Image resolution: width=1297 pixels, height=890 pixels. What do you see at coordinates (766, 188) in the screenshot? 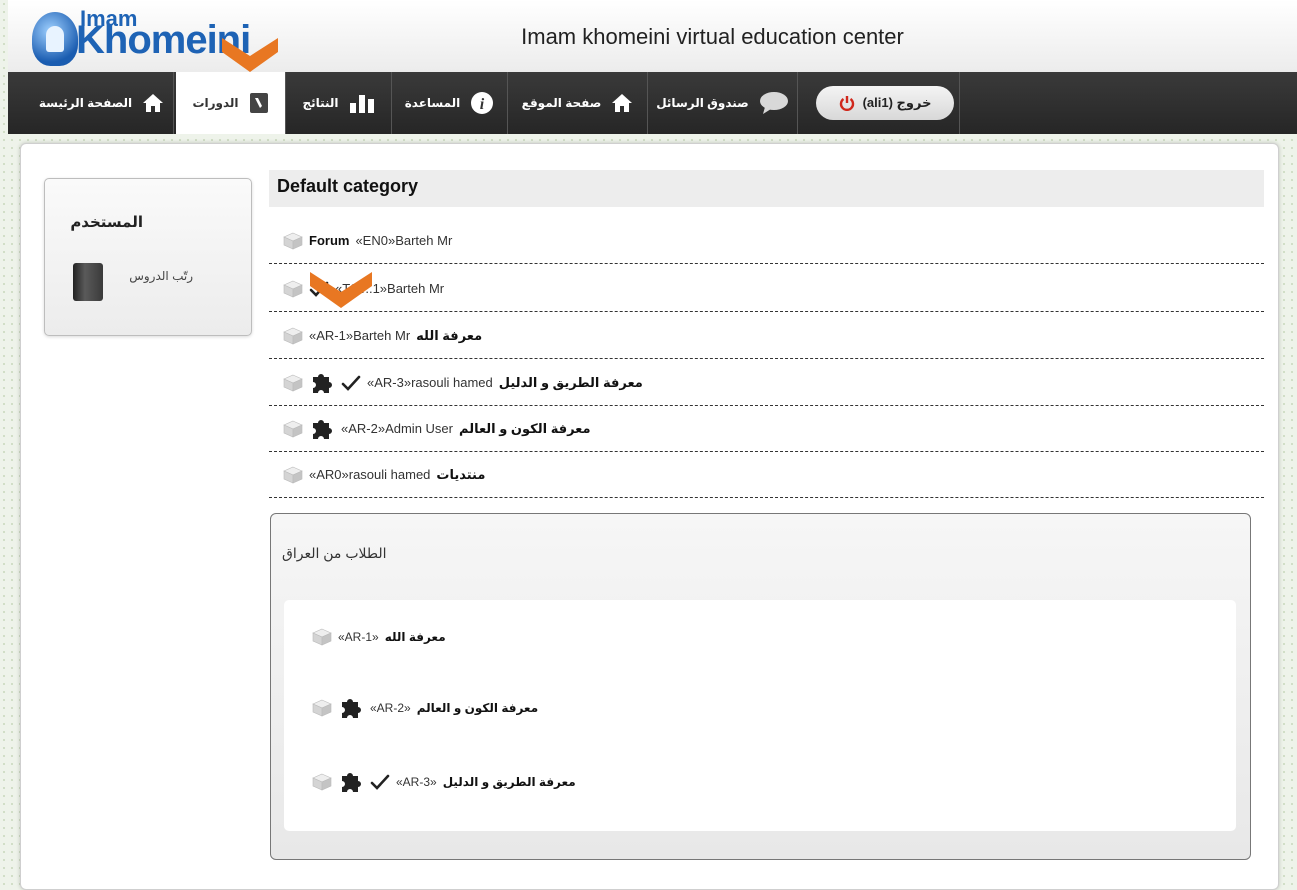
I see `category-title: Default category` at bounding box center [766, 188].